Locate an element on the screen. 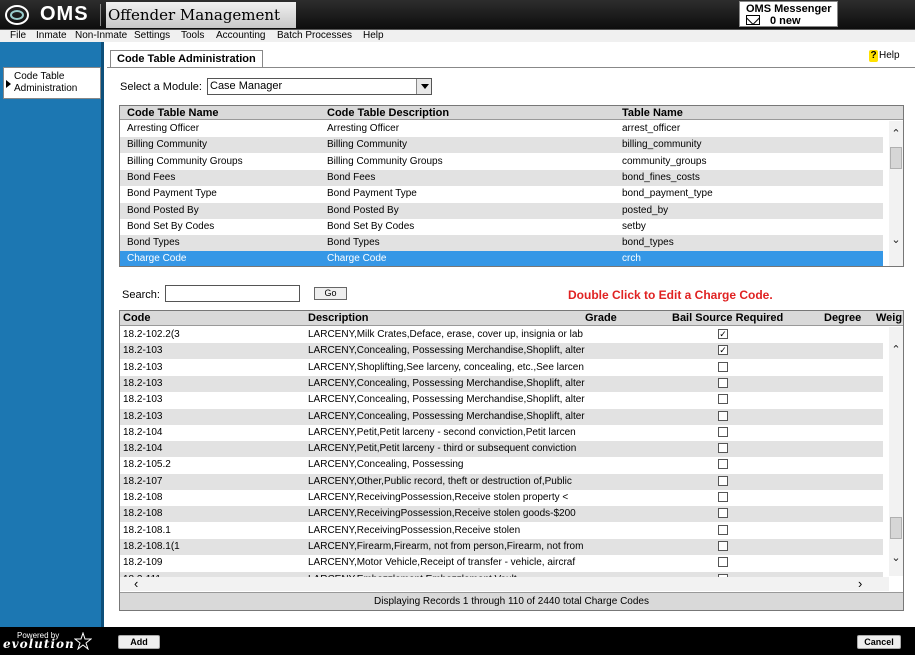 This screenshot has width=915, height=655. table-name-cell: arrest_officer is located at coordinates (651, 128).